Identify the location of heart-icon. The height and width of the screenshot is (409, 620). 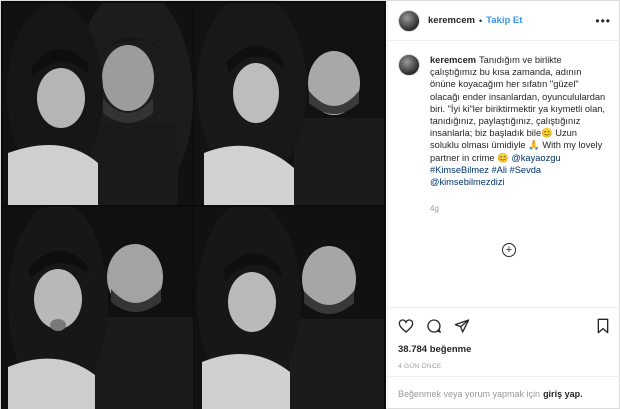
(406, 326).